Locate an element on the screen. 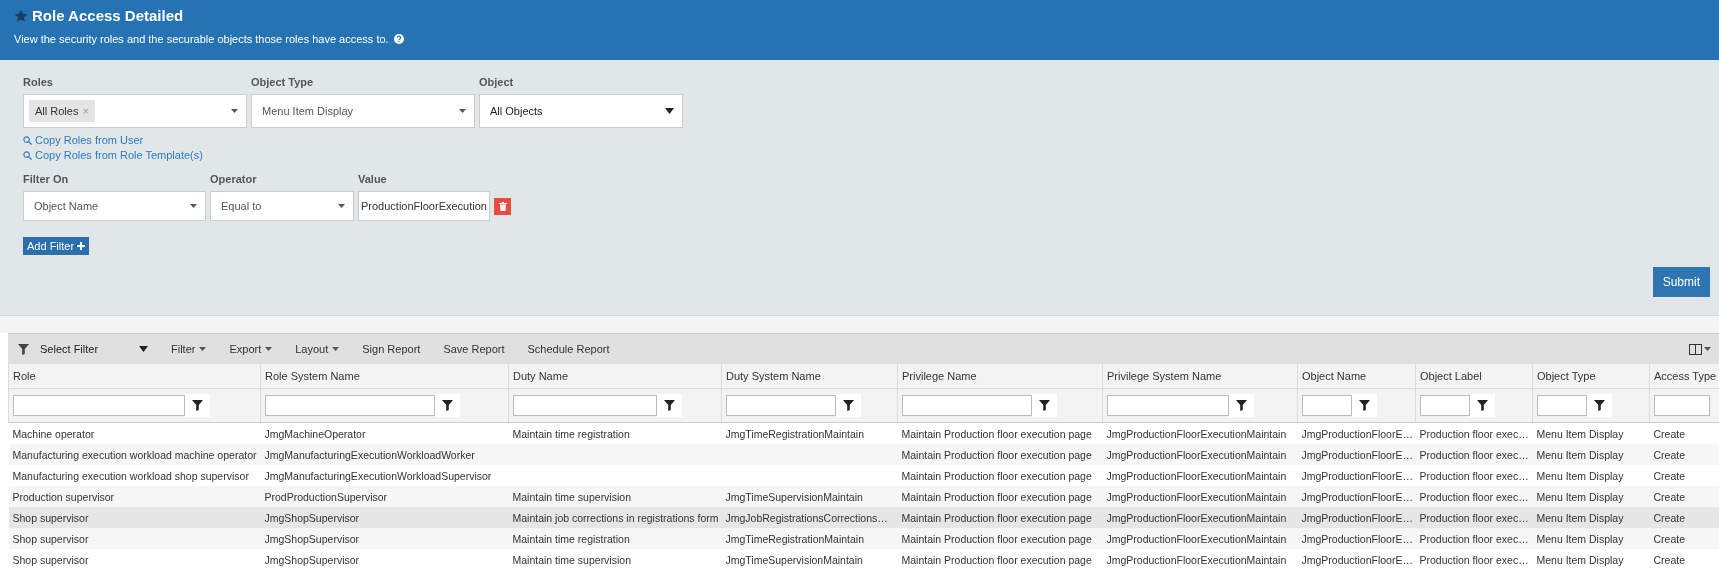 Image resolution: width=1719 pixels, height=584 pixels. help-icon is located at coordinates (398, 39).